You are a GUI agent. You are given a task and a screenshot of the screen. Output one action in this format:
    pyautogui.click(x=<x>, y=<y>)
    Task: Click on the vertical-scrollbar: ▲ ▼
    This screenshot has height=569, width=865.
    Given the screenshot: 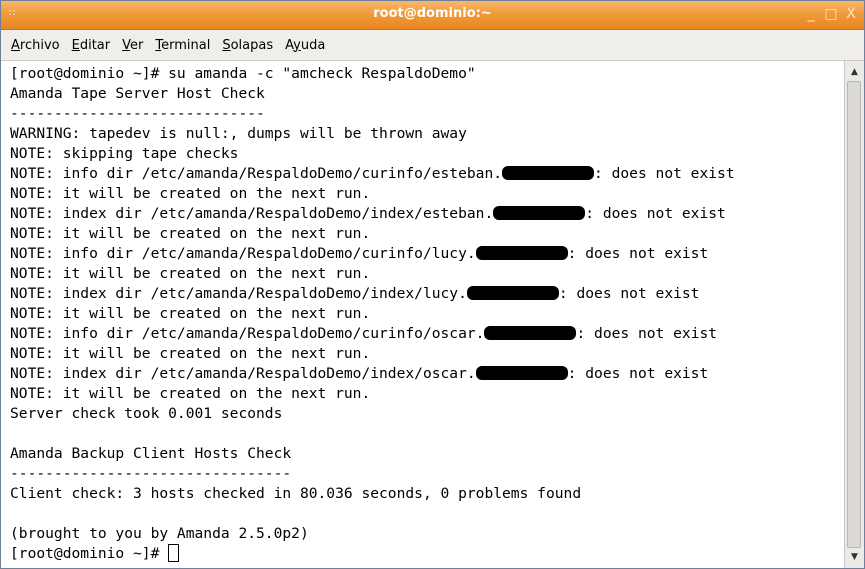 What is the action you would take?
    pyautogui.click(x=854, y=314)
    